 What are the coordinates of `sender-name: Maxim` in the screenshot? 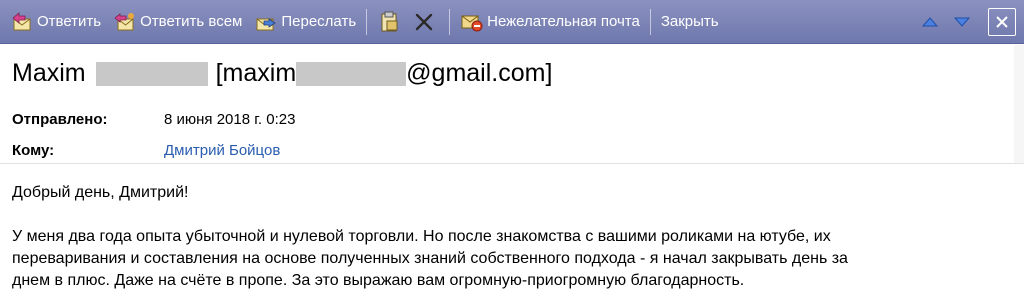 It's located at (49, 73).